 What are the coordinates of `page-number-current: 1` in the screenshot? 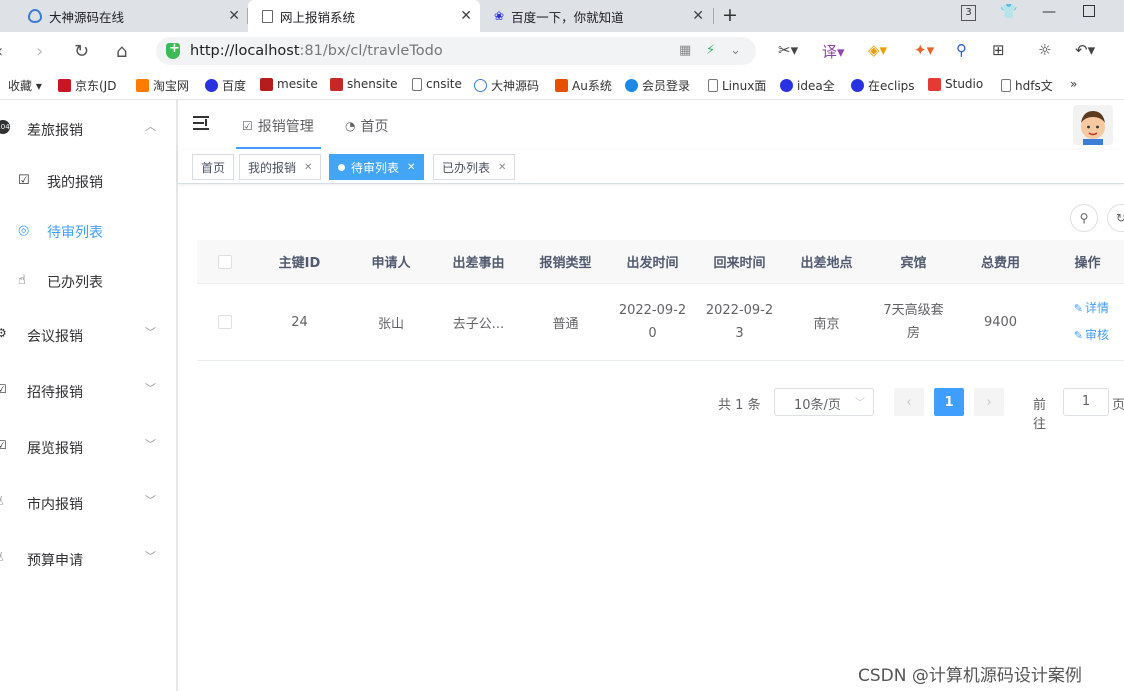 It's located at (949, 402).